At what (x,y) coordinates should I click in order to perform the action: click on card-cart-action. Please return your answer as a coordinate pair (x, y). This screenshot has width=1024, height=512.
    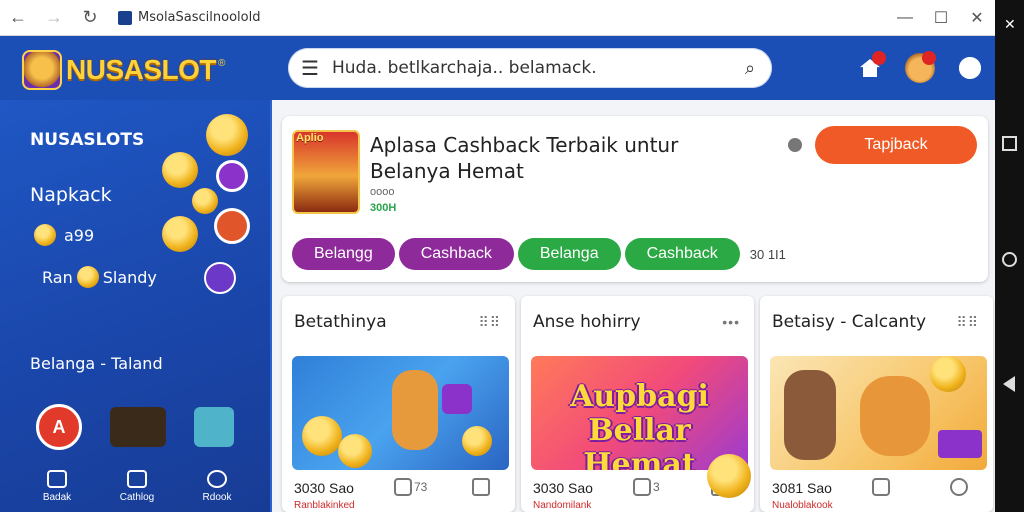
    Looking at the image, I should click on (882, 487).